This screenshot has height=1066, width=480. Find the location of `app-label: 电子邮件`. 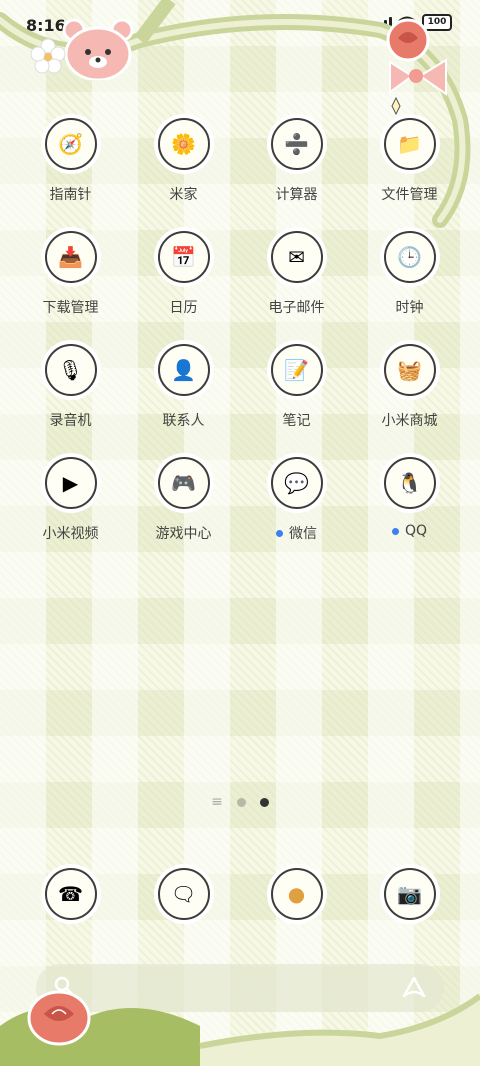

app-label: 电子邮件 is located at coordinates (296, 308).